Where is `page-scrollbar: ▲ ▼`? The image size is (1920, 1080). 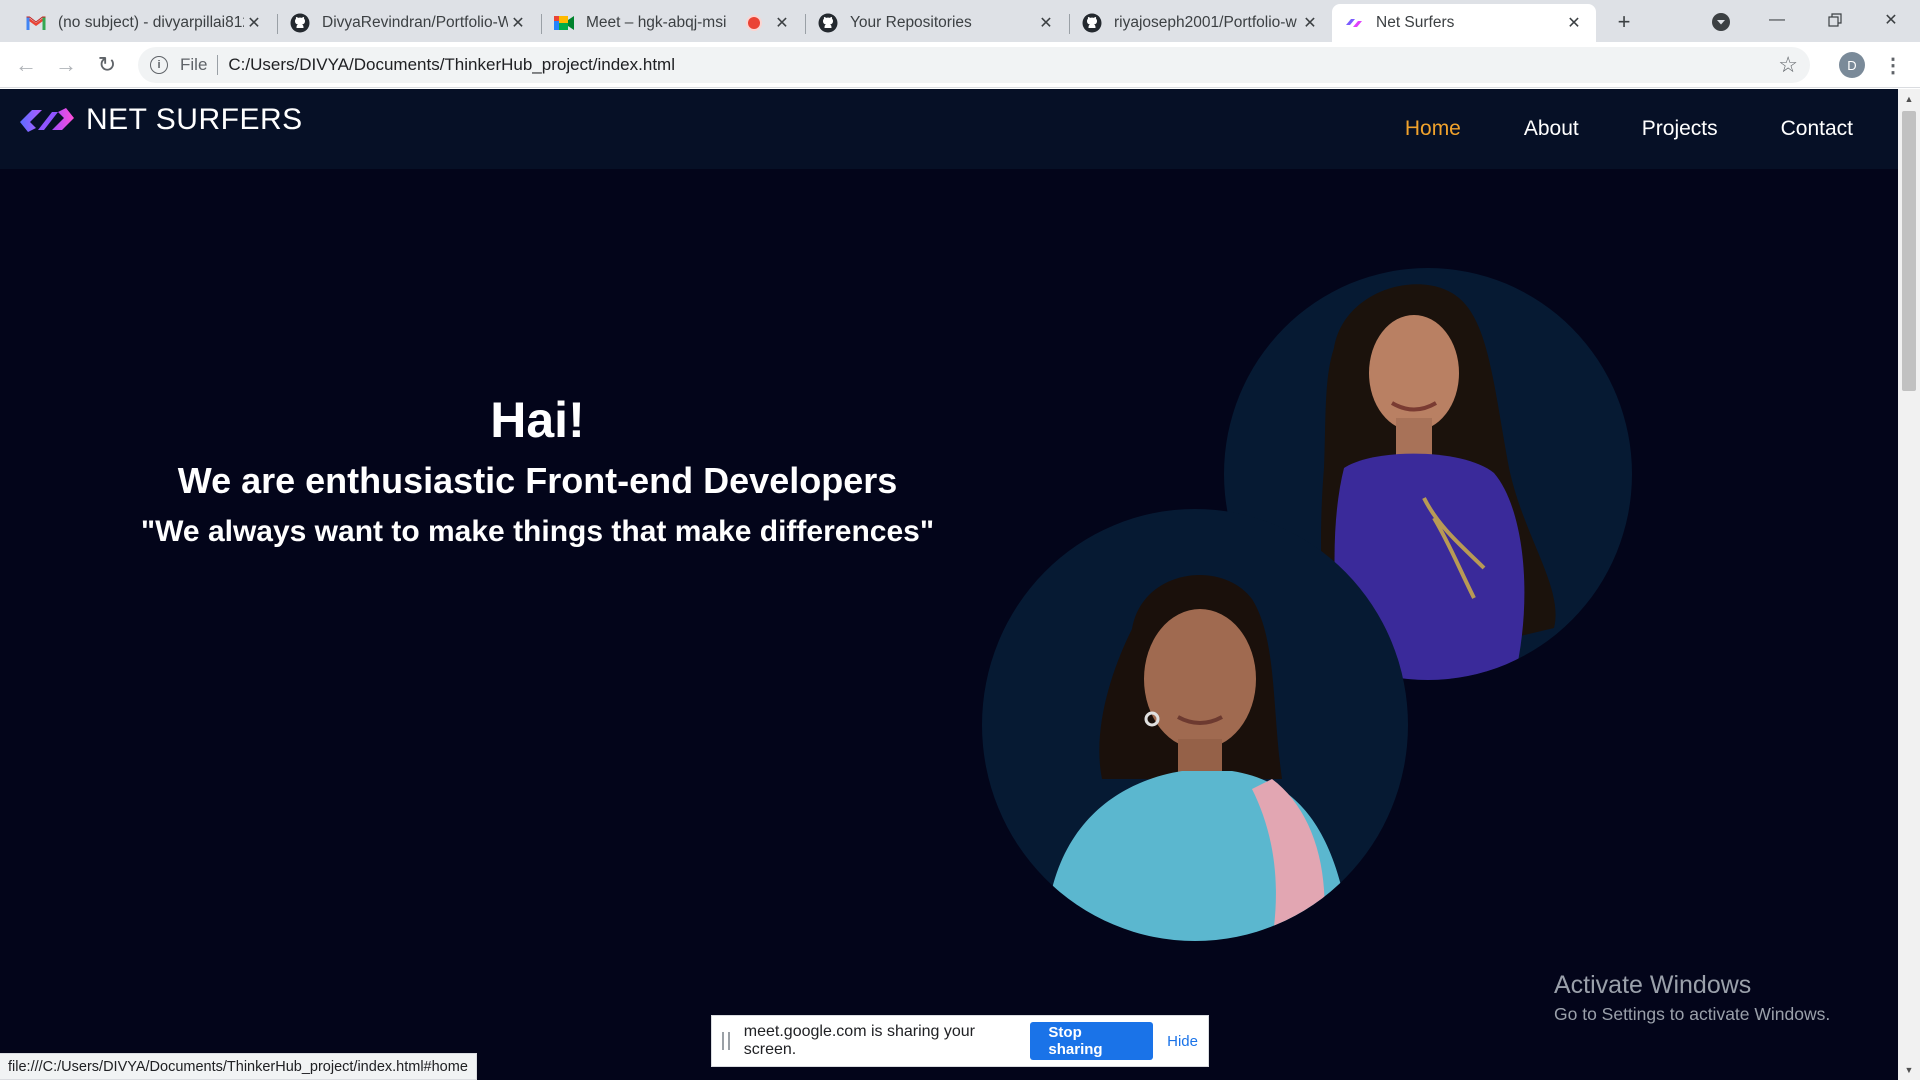
page-scrollbar: ▲ ▼ is located at coordinates (1909, 584).